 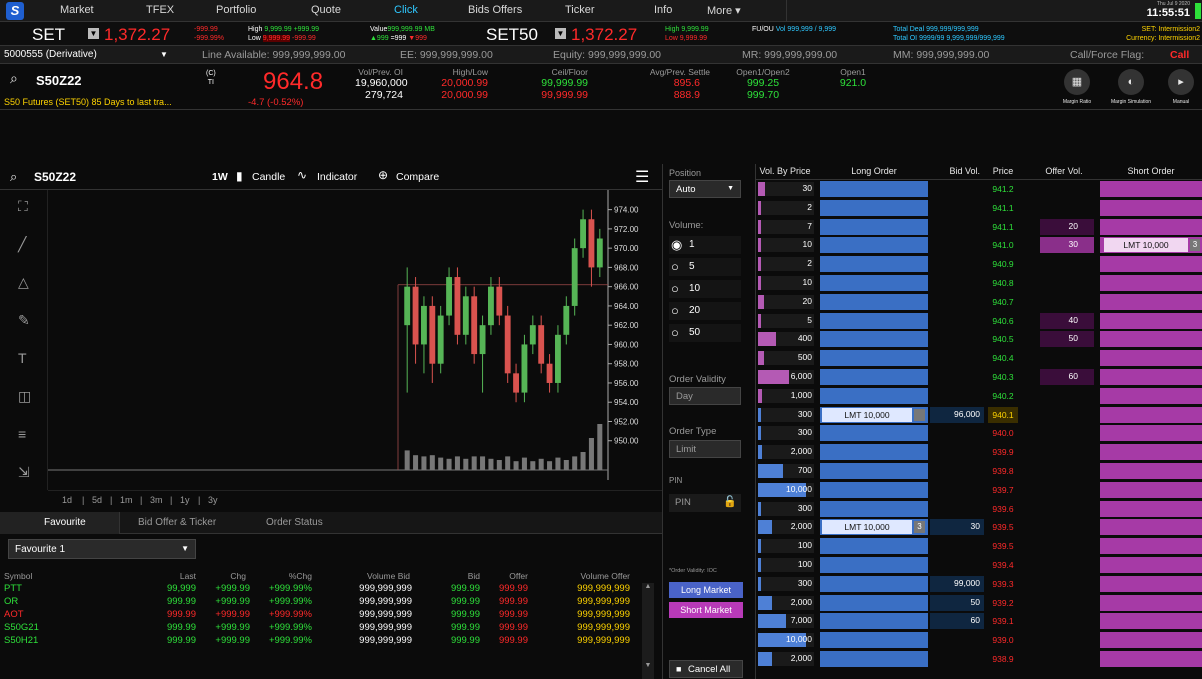 What do you see at coordinates (957, 621) in the screenshot?
I see `bid-vol-cell: 60` at bounding box center [957, 621].